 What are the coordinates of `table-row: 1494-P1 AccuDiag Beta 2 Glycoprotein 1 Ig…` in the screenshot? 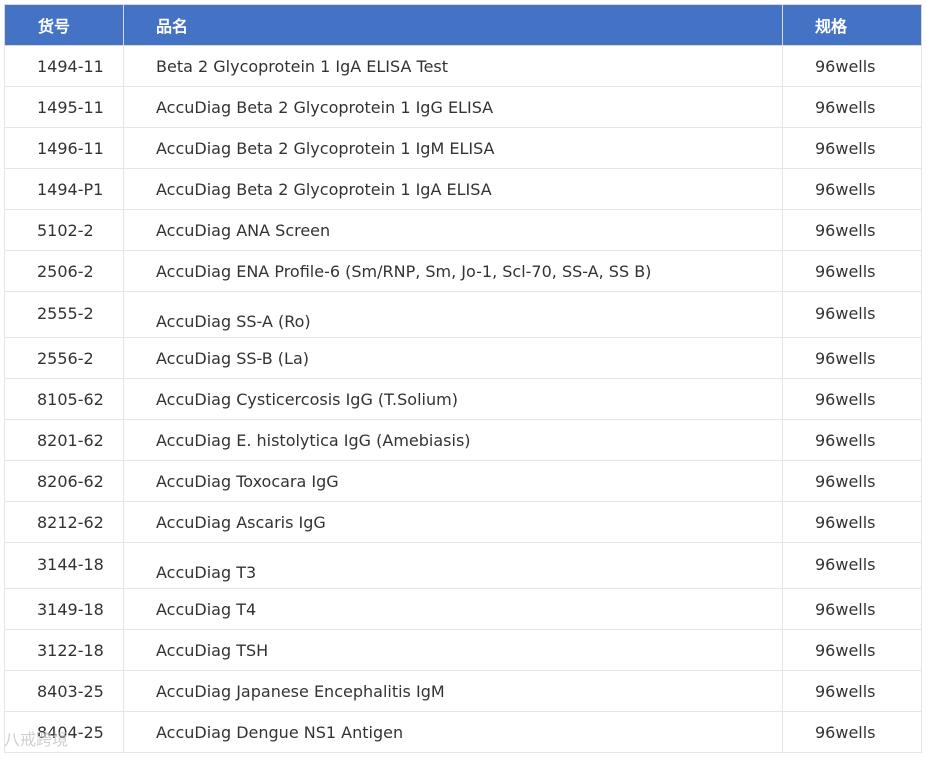 It's located at (463, 189).